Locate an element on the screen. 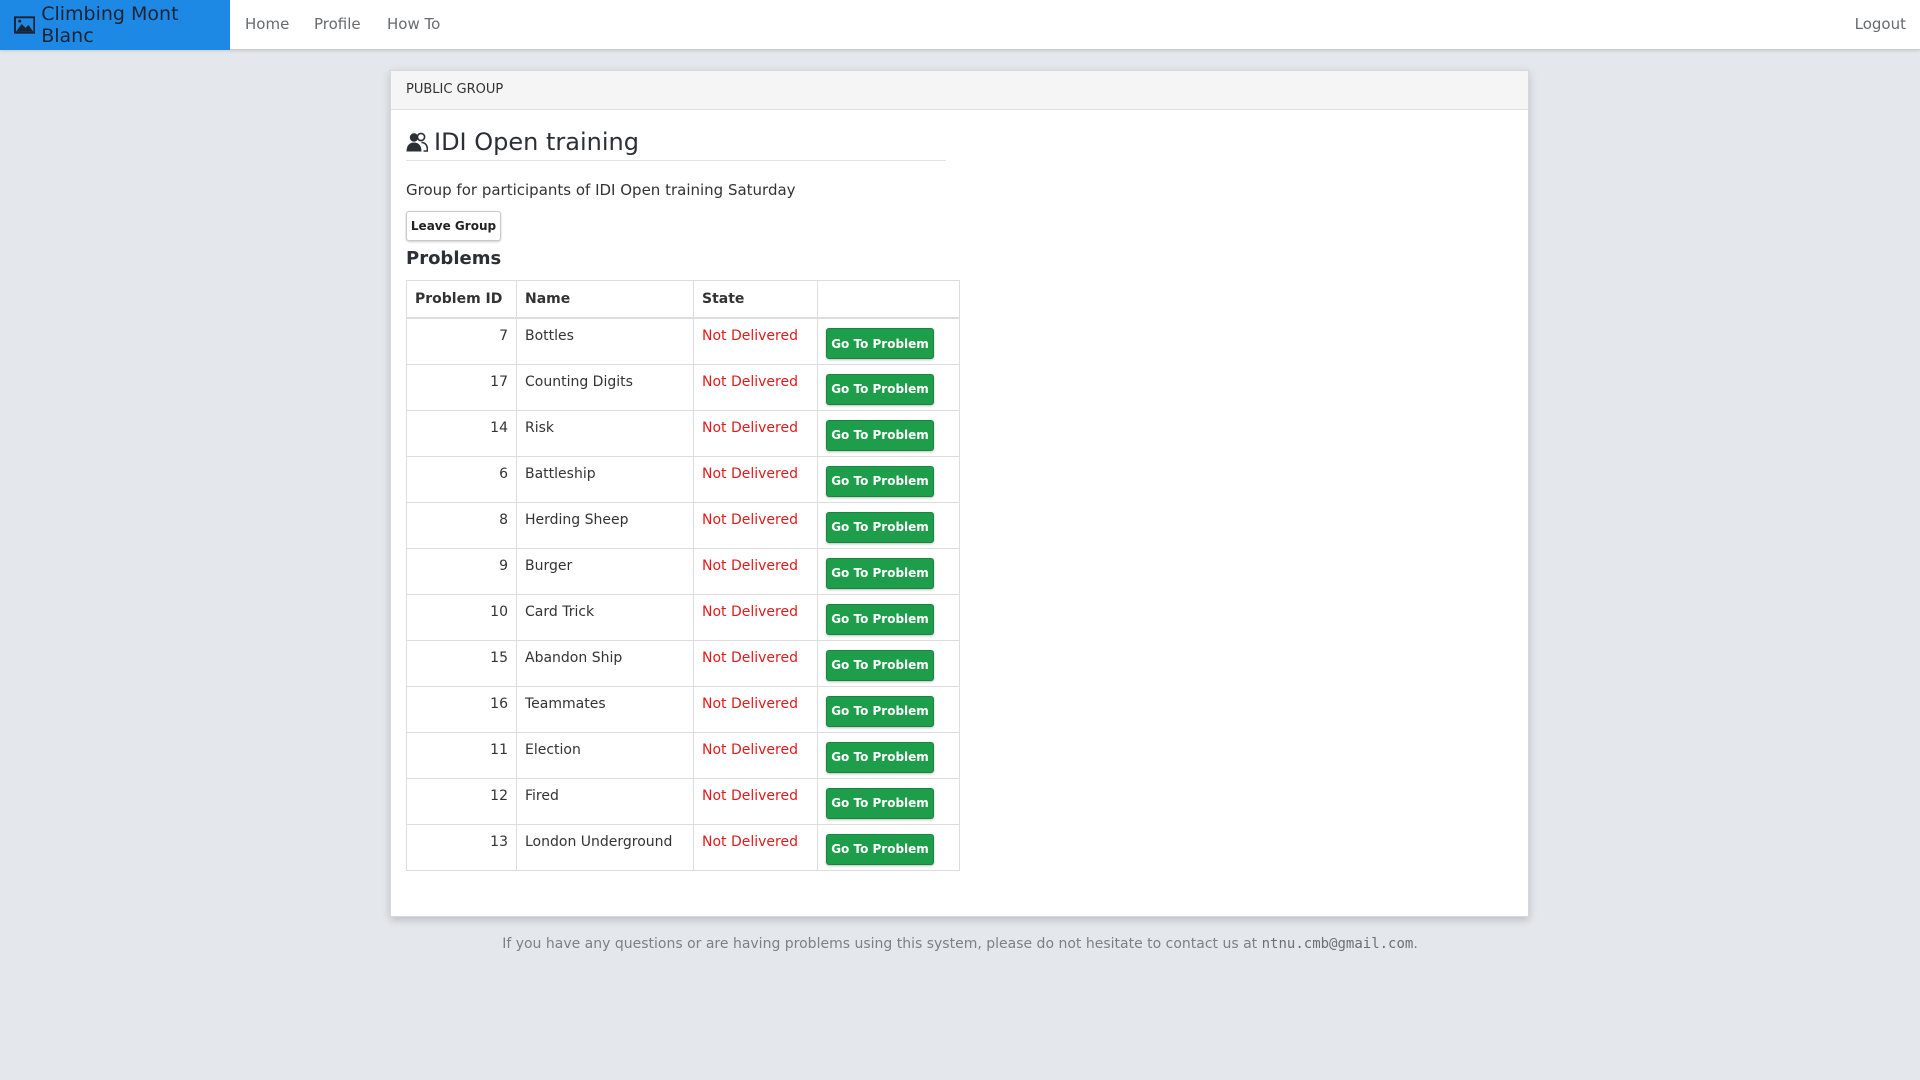  nav-home-link: Home is located at coordinates (267, 24).